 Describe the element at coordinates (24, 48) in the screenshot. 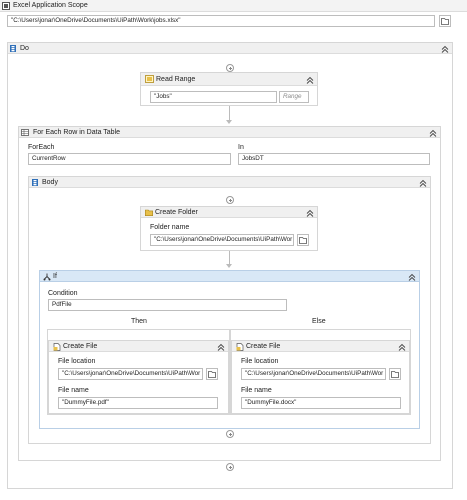

I see `do-sequence-title: Do` at that location.